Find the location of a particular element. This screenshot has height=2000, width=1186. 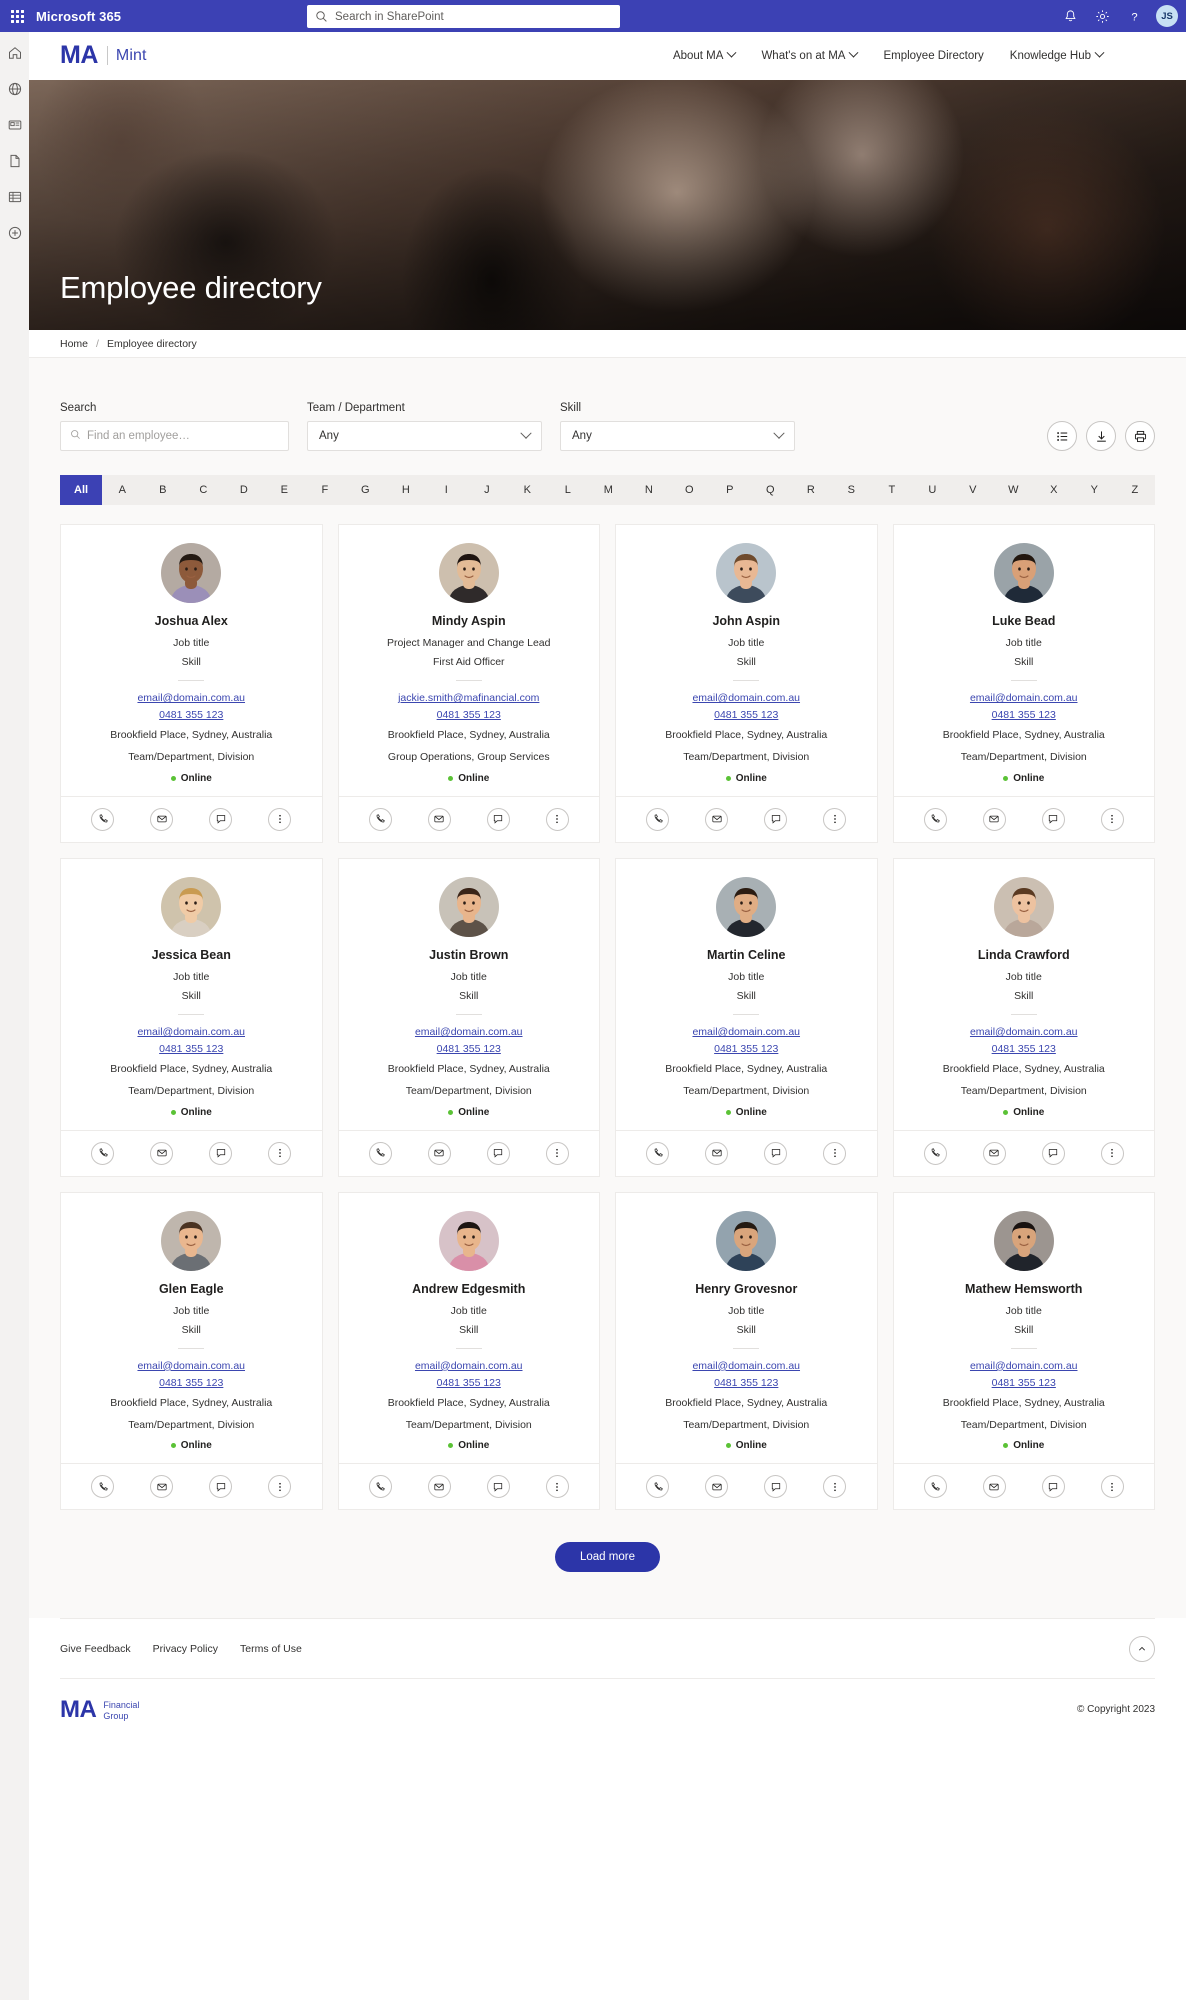

alphabet-letter-z: Z is located at coordinates (1135, 490).